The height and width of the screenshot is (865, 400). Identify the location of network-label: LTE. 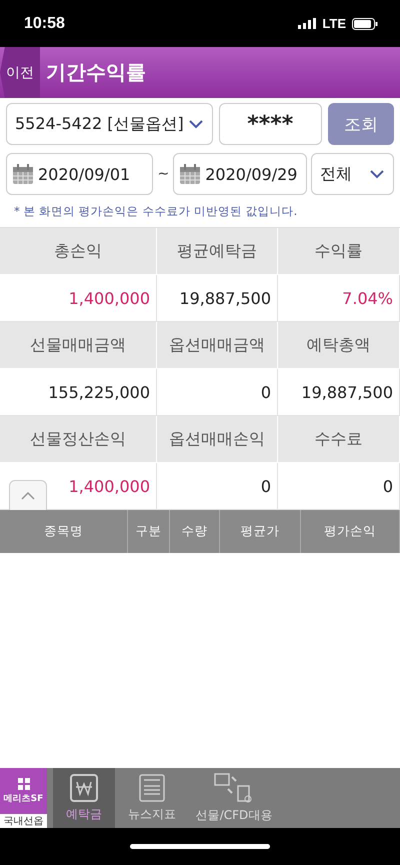
(334, 23).